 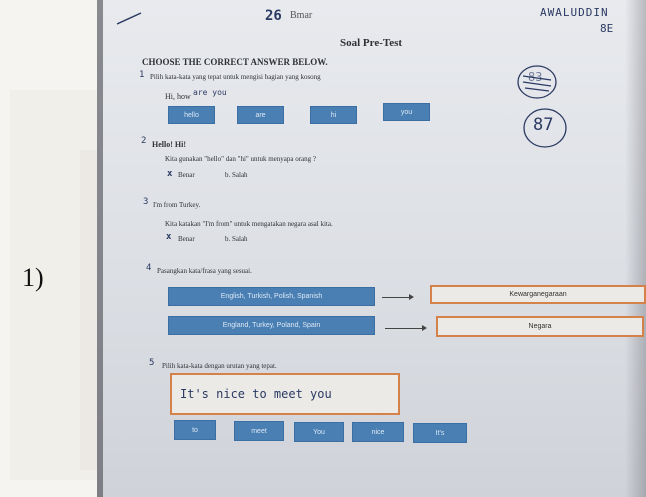 I want to click on q1-option-3: hi, so click(x=333, y=115).